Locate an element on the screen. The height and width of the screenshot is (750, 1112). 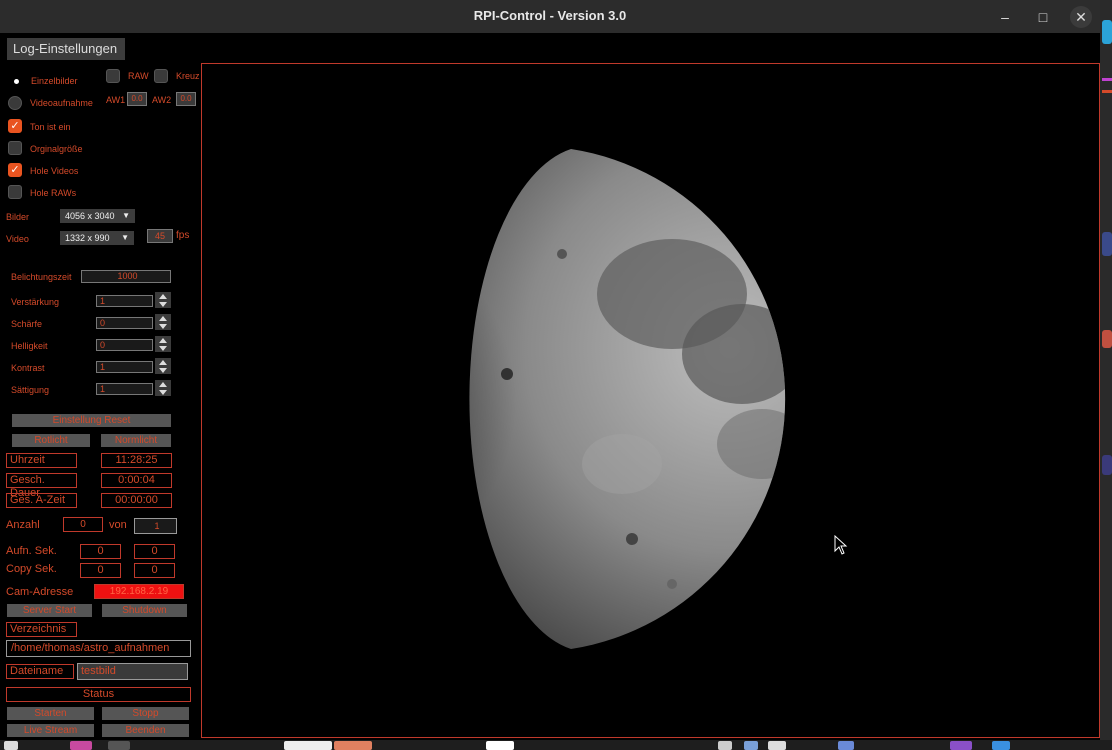
copy-sek-value-2: 0 is located at coordinates (154, 570).